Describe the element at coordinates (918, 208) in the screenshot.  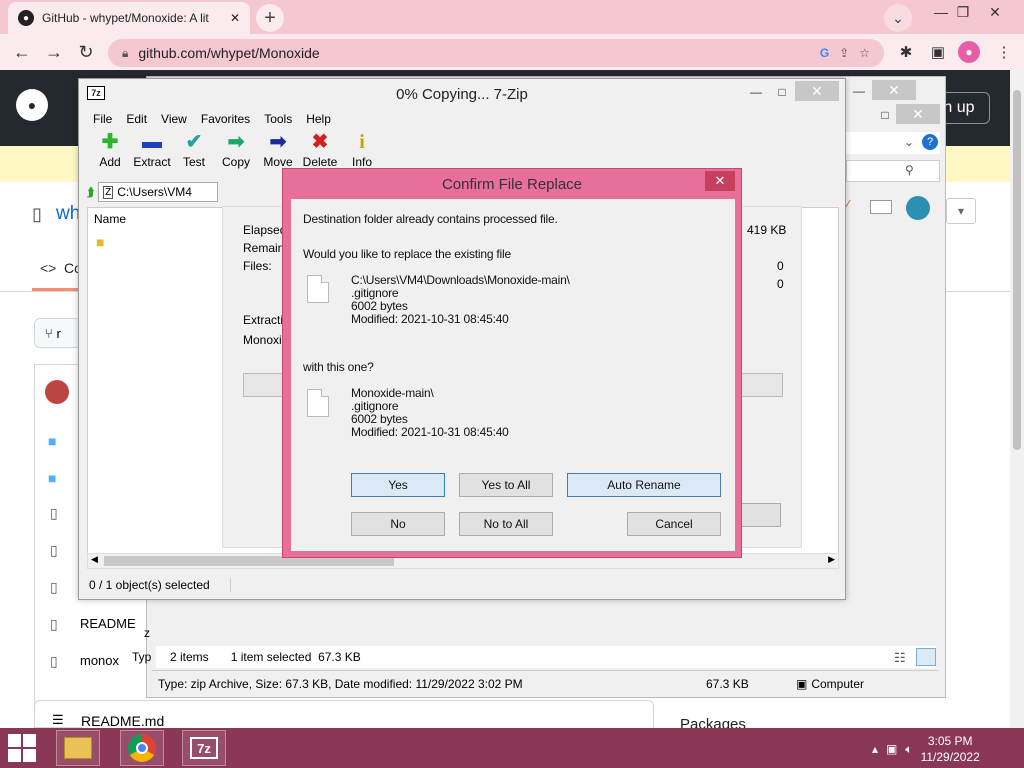
I see `shell-icon` at that location.